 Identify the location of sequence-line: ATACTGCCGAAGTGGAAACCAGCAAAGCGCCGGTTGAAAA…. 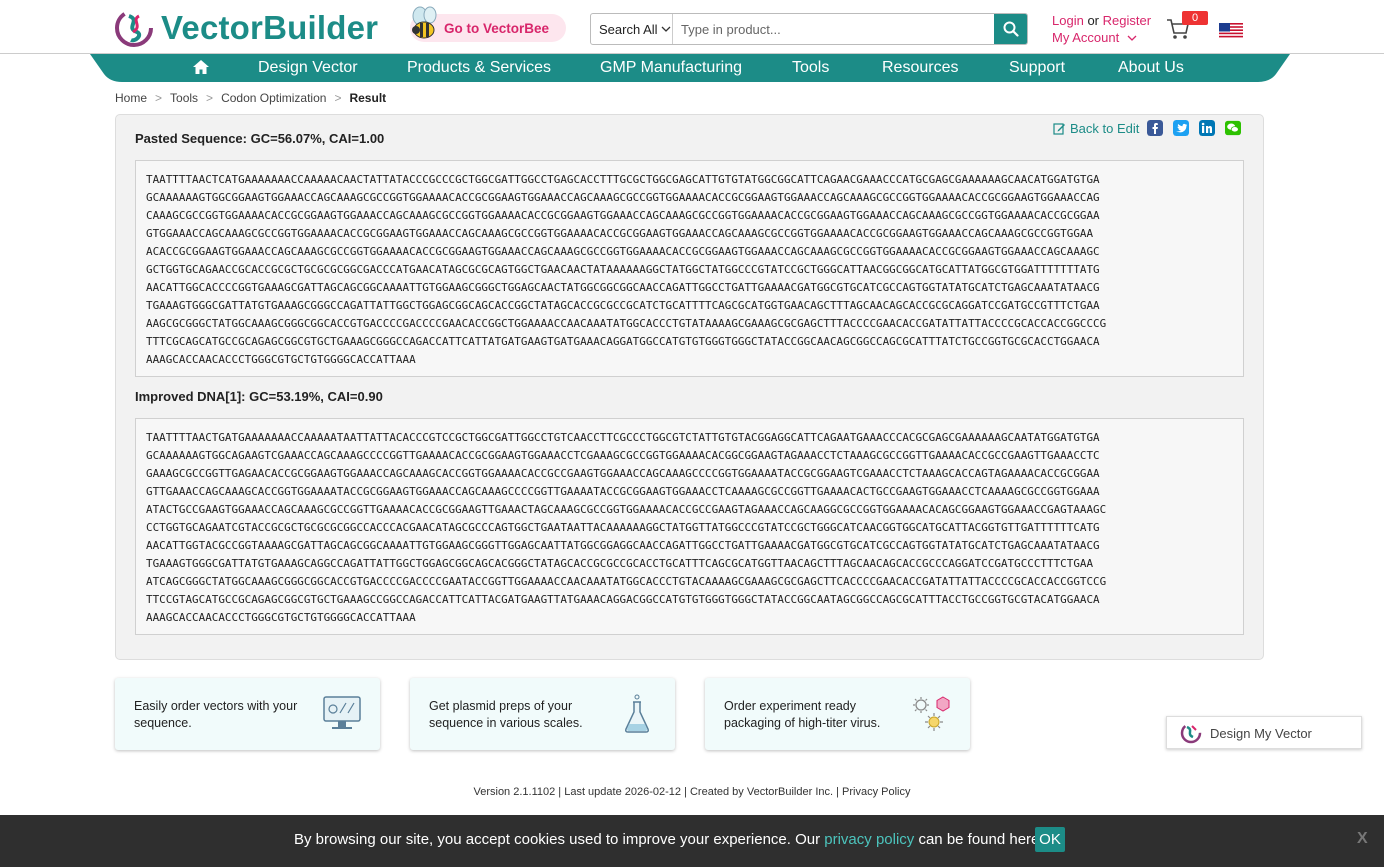
(626, 509).